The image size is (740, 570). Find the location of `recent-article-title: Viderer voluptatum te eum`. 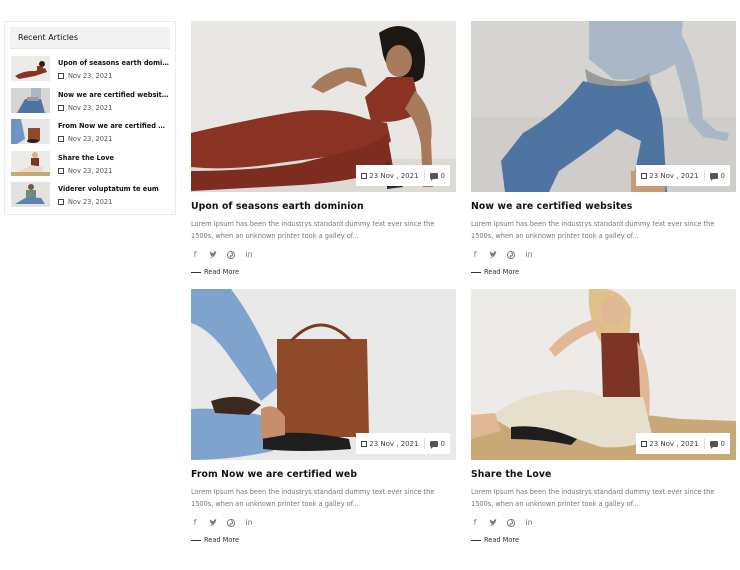

recent-article-title: Viderer voluptatum te eum is located at coordinates (114, 189).